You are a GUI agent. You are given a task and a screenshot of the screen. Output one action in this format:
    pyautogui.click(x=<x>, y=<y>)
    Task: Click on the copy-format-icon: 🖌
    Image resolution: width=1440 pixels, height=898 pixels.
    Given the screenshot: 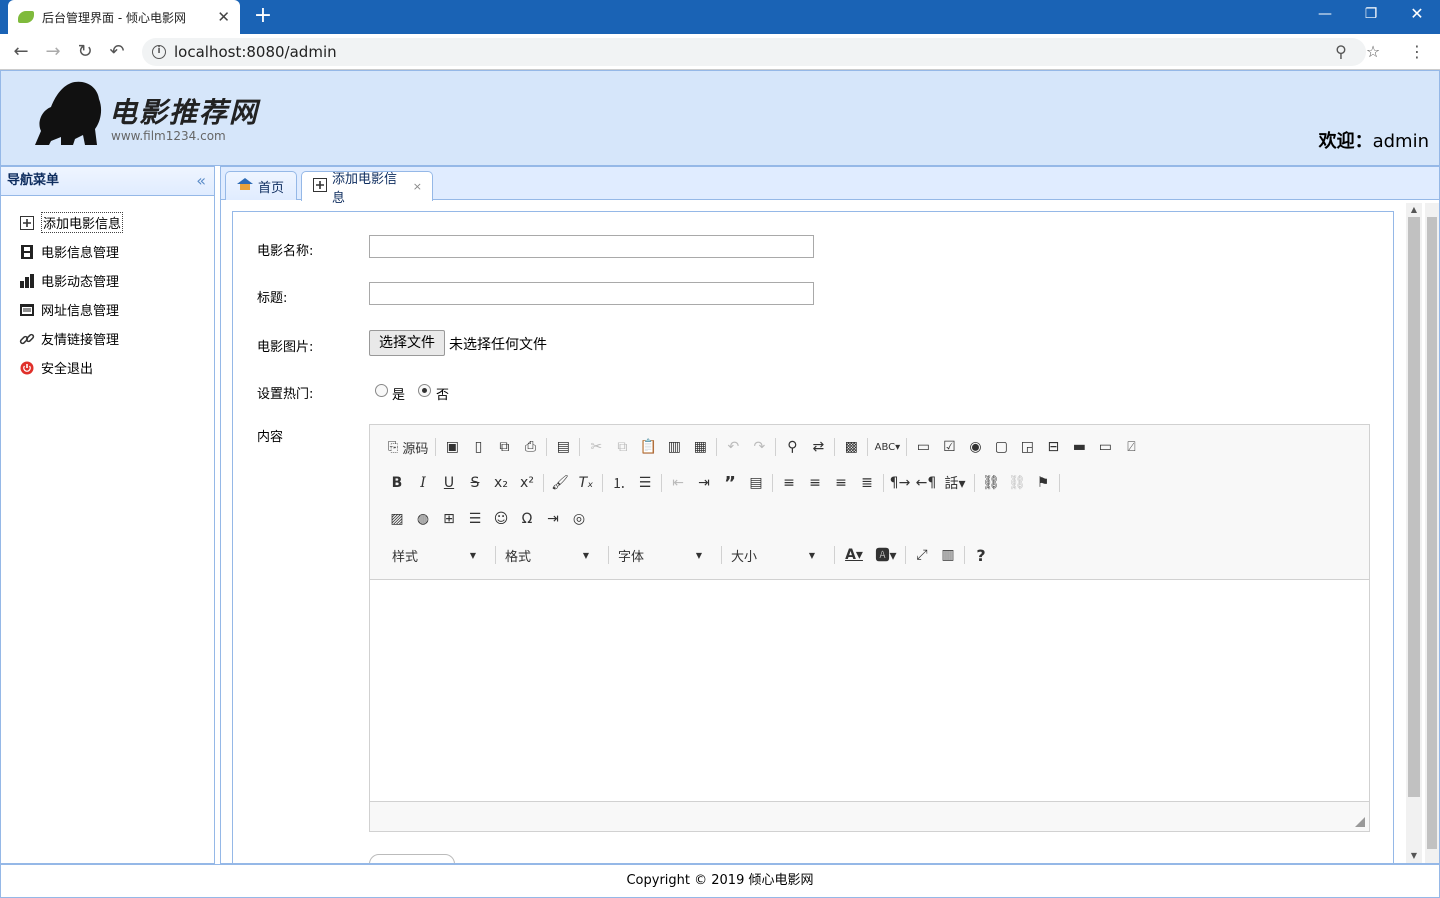 What is the action you would take?
    pyautogui.click(x=560, y=483)
    